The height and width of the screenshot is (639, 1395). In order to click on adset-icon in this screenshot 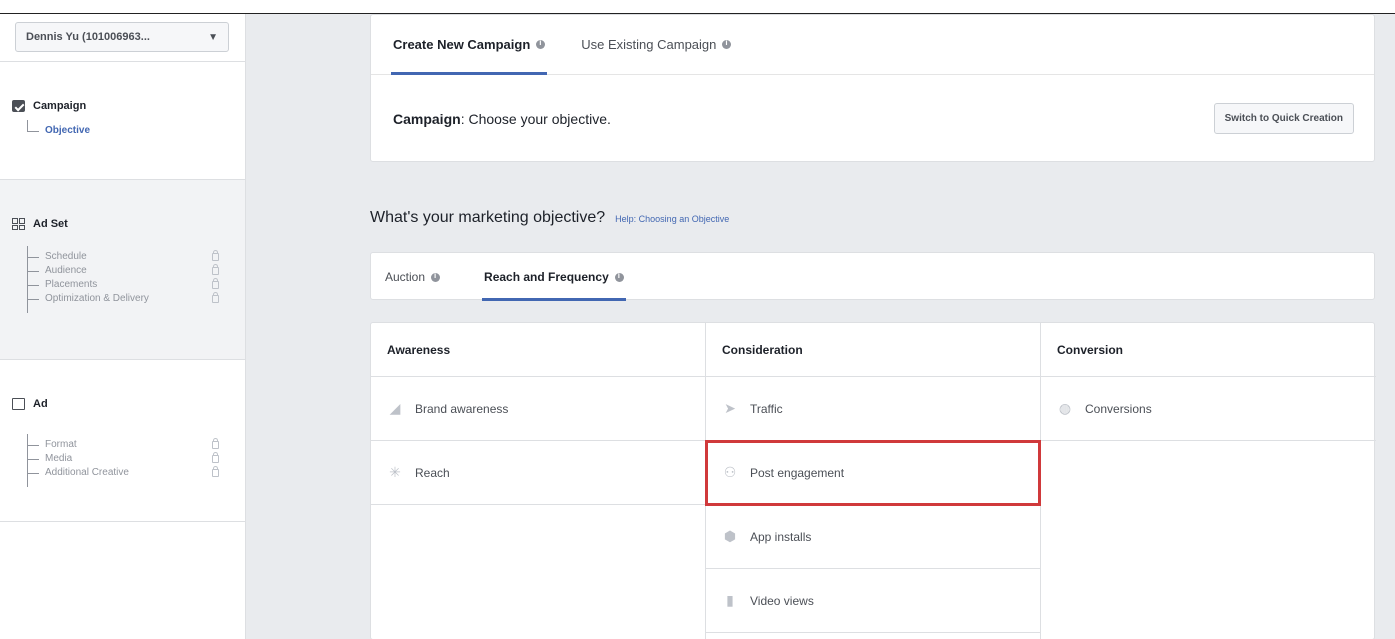, I will do `click(18, 224)`.